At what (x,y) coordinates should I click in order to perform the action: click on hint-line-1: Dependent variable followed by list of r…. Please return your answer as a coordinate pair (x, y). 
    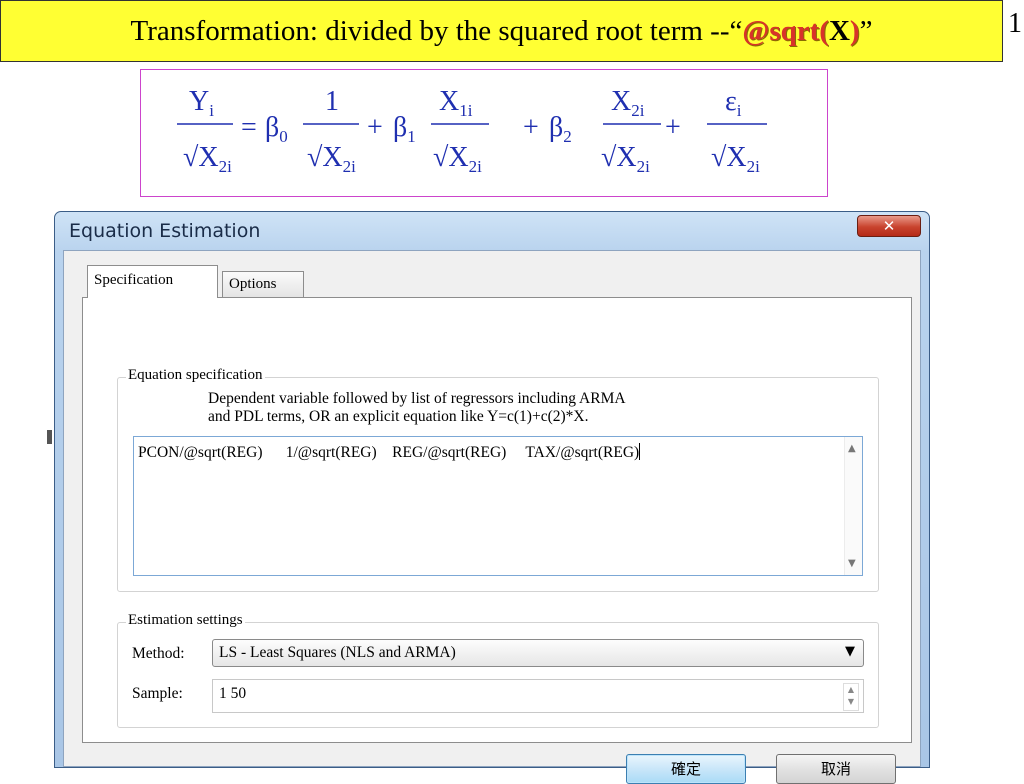
    Looking at the image, I should click on (417, 398).